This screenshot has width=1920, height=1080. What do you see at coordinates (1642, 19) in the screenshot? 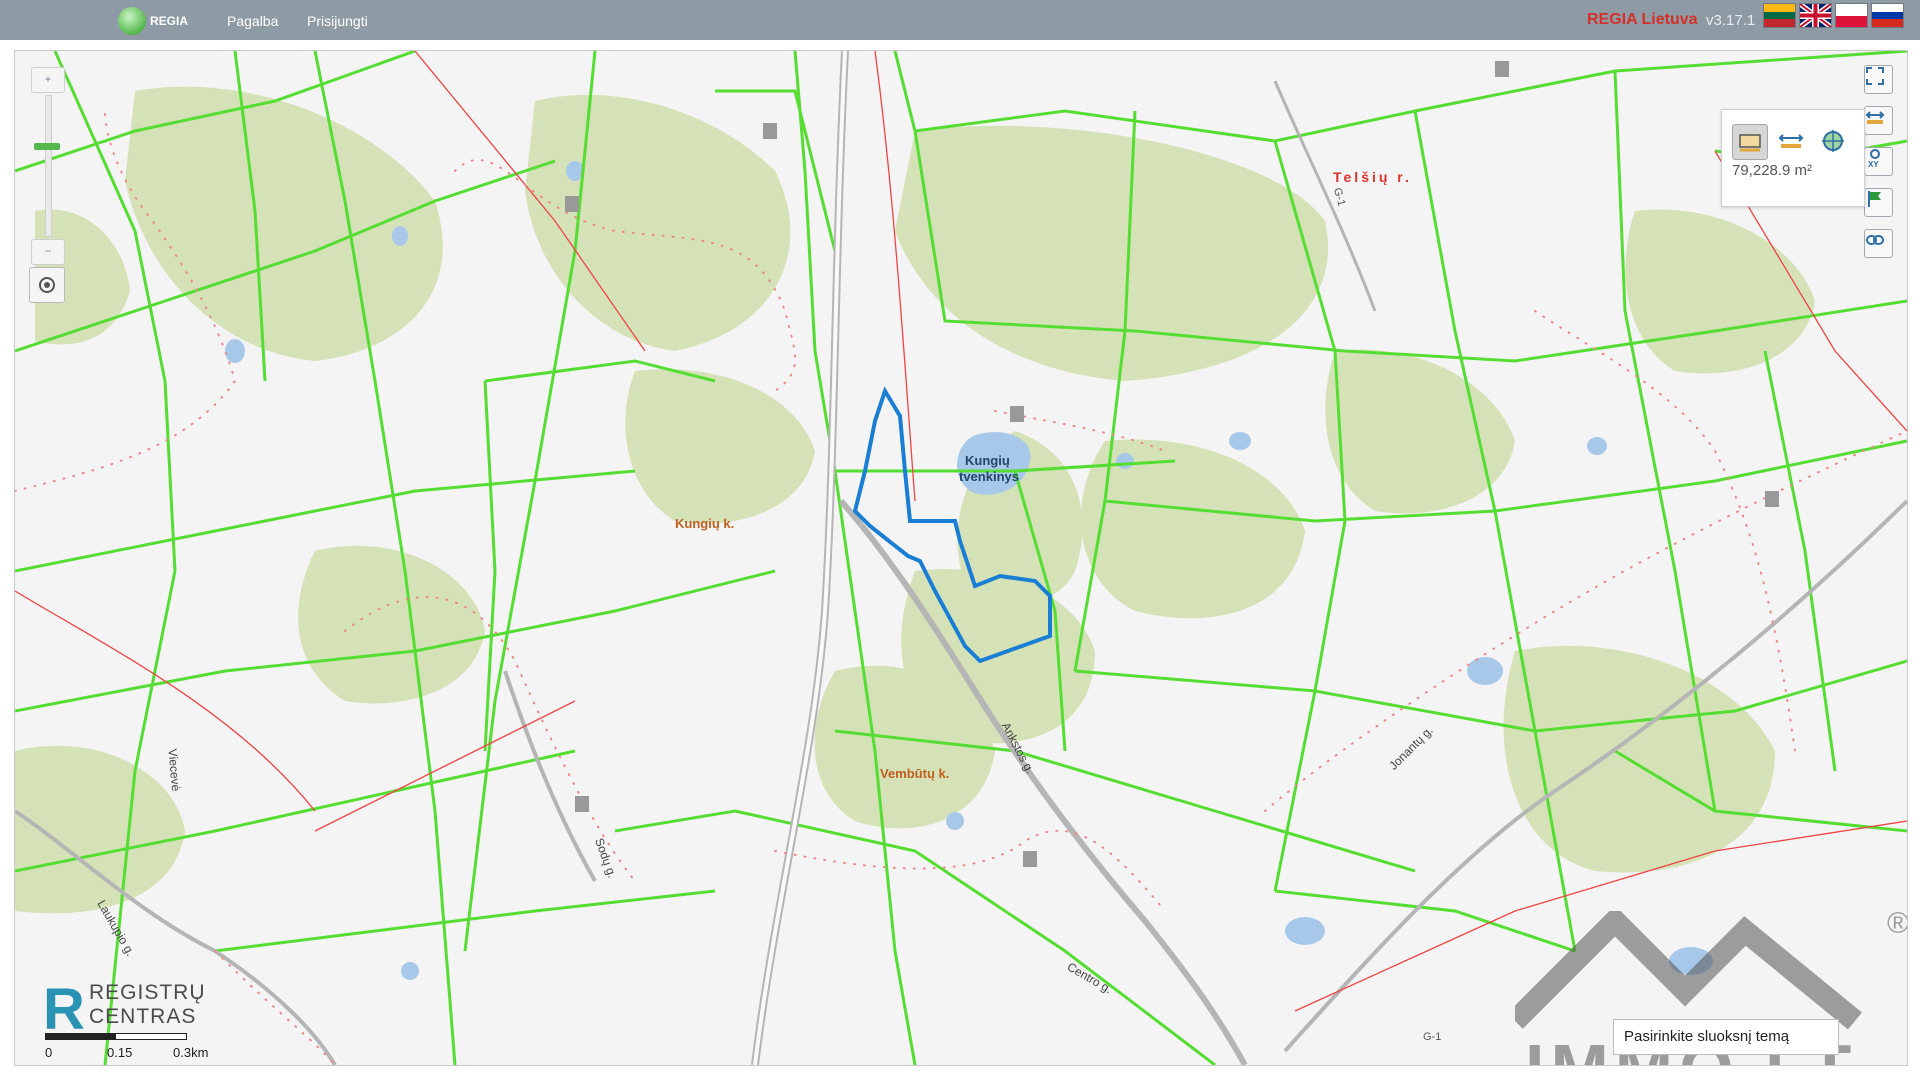
I see `app-title: REGIA Lietuva` at bounding box center [1642, 19].